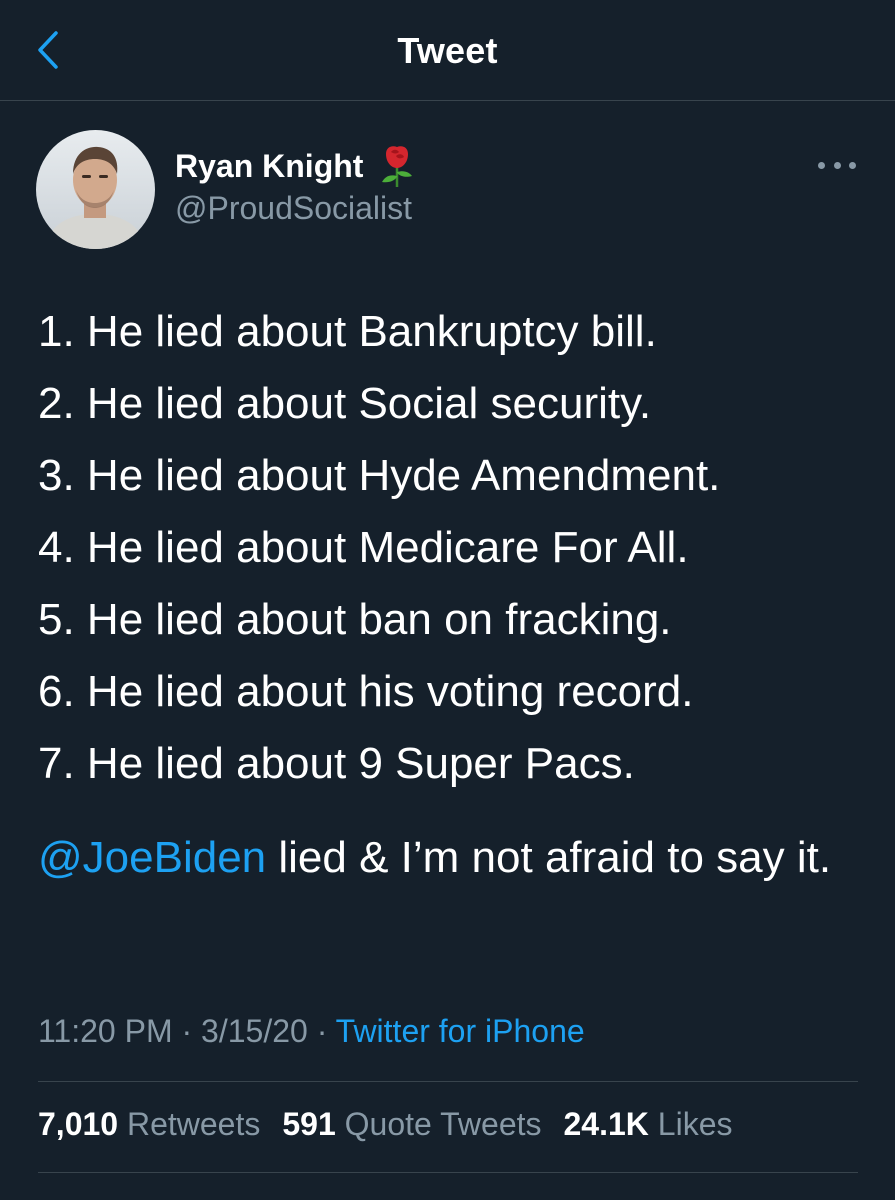 The image size is (895, 1200). I want to click on likes-count: 24.1K, so click(606, 1124).